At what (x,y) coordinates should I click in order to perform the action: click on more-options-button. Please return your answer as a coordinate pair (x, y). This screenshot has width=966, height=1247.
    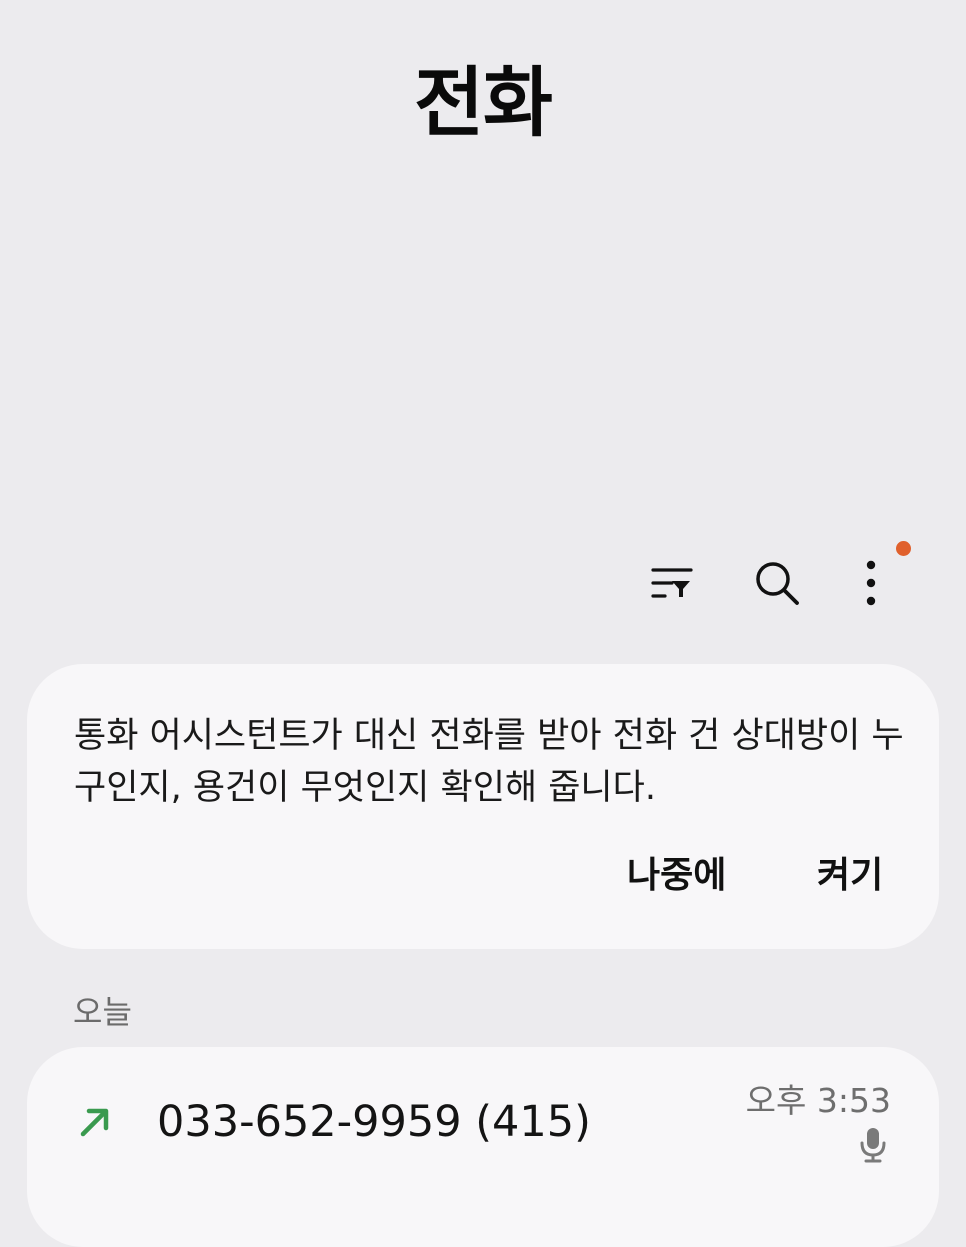
    Looking at the image, I should click on (871, 583).